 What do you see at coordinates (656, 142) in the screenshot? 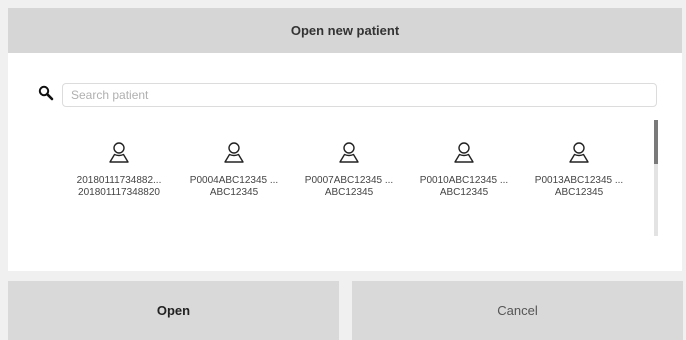
I see `scrollbar-thumb` at bounding box center [656, 142].